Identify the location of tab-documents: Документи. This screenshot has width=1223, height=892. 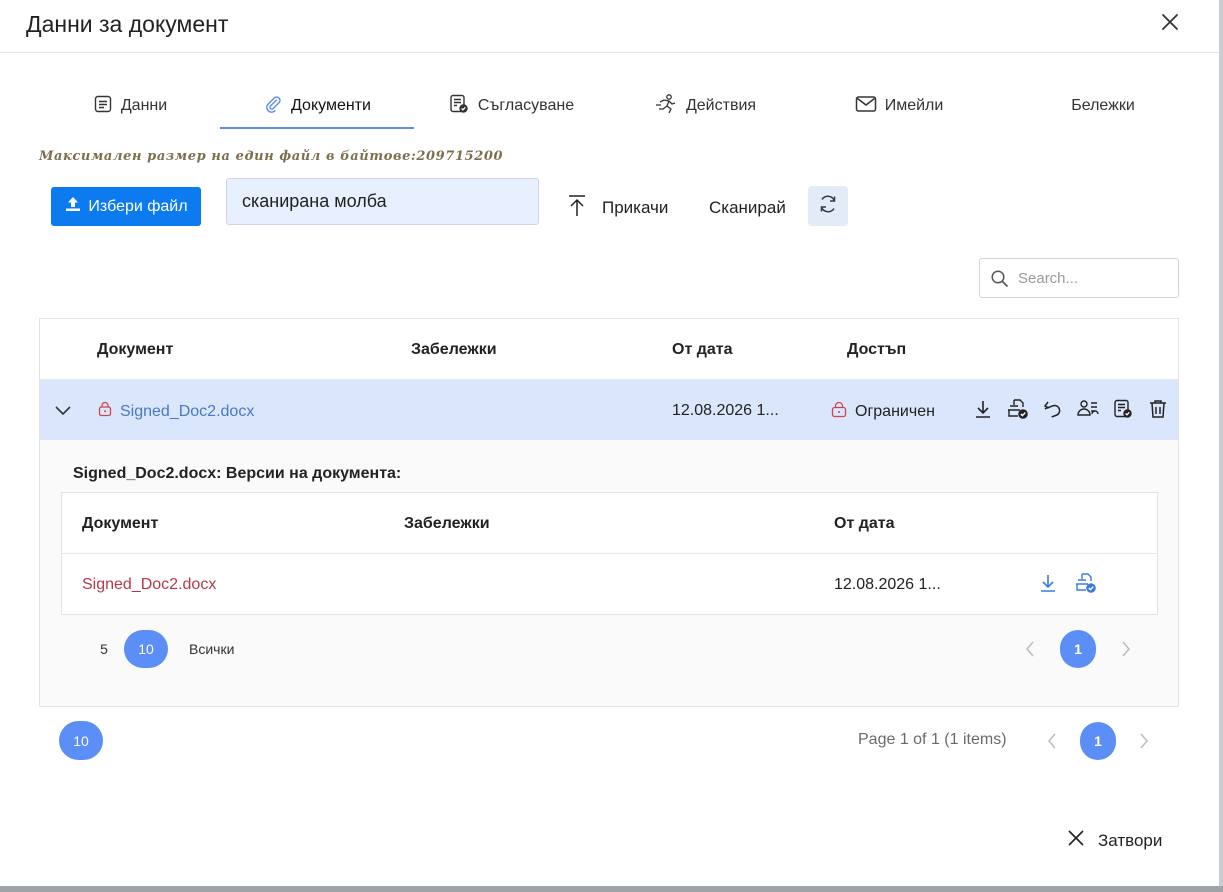
(317, 106).